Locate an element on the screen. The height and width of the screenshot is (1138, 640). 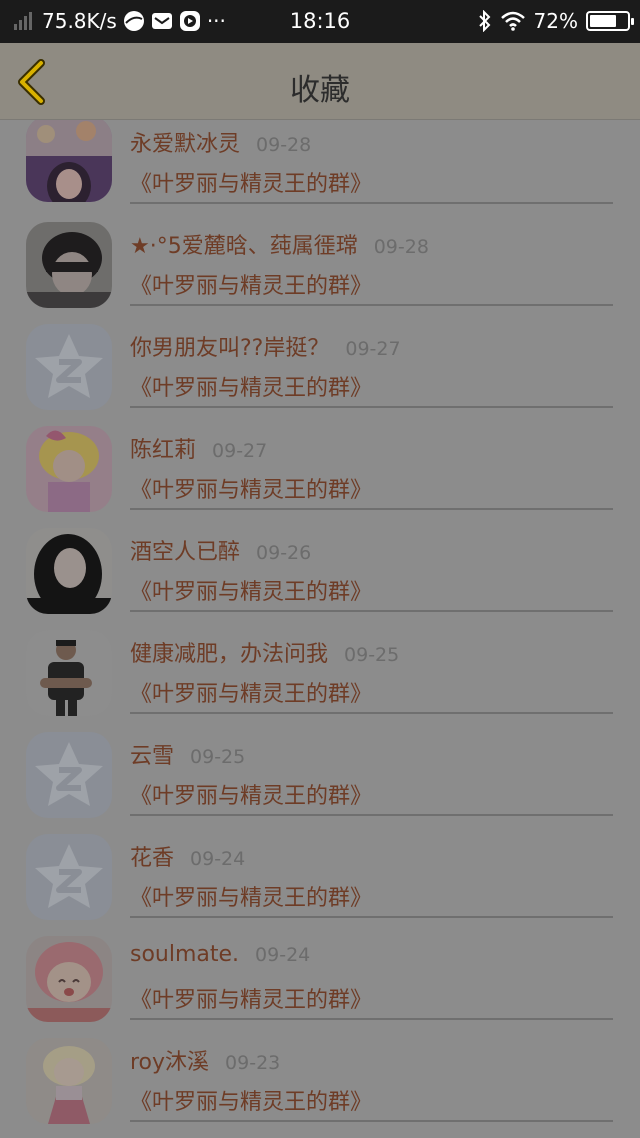
anime-pink-hair-avatar-image is located at coordinates (69, 979).